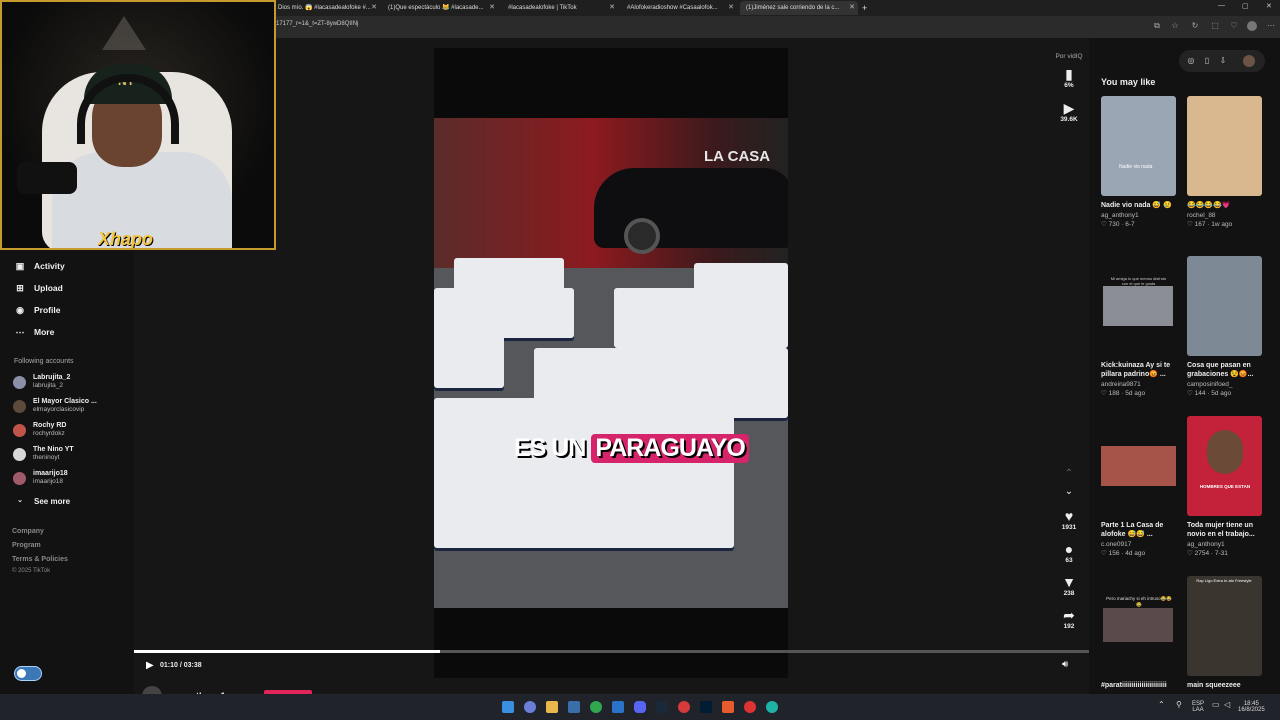  I want to click on app-icon: ⧉, so click(1157, 26).